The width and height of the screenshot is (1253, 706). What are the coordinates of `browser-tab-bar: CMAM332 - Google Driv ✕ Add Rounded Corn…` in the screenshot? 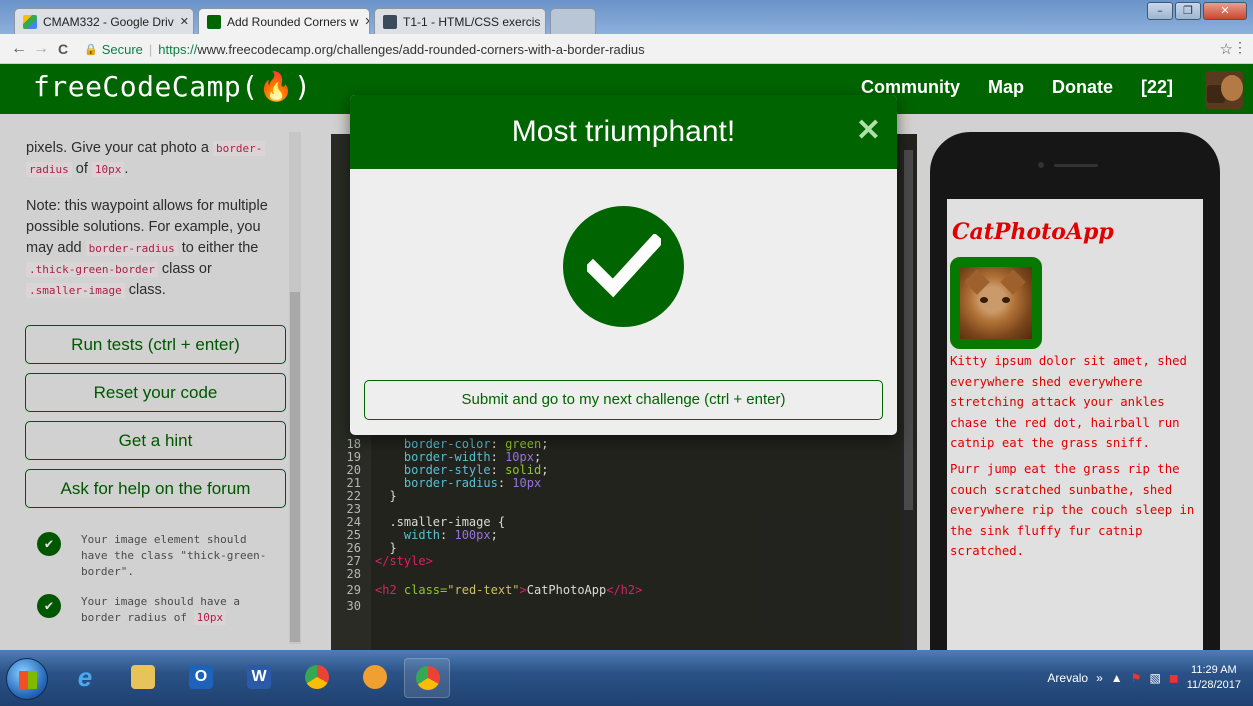 It's located at (626, 17).